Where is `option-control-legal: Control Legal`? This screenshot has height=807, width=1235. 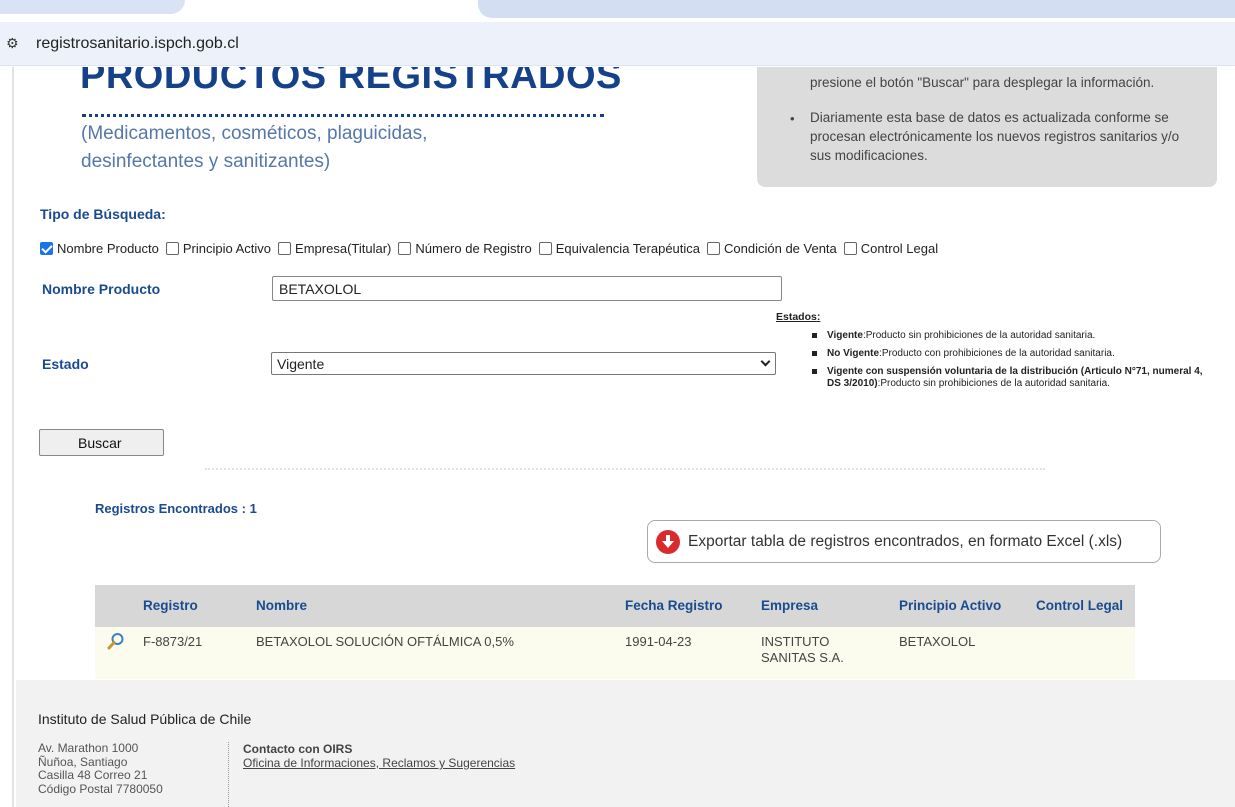 option-control-legal: Control Legal is located at coordinates (891, 248).